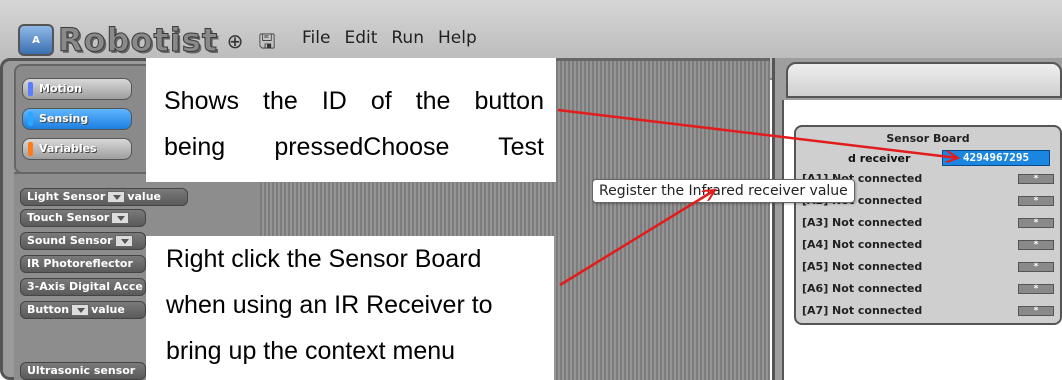 This screenshot has height=380, width=1062. What do you see at coordinates (316, 38) in the screenshot?
I see `menu-file: File` at bounding box center [316, 38].